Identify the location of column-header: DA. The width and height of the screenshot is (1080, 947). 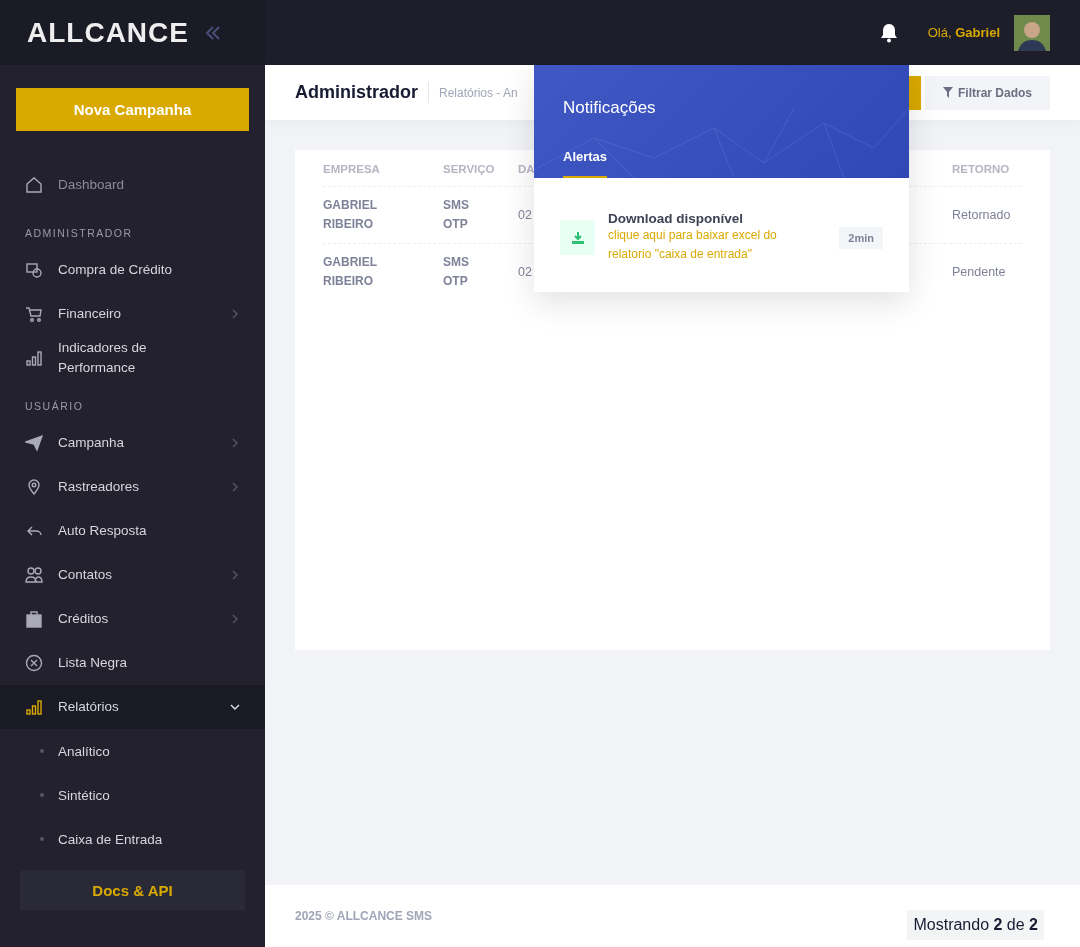
(527, 169).